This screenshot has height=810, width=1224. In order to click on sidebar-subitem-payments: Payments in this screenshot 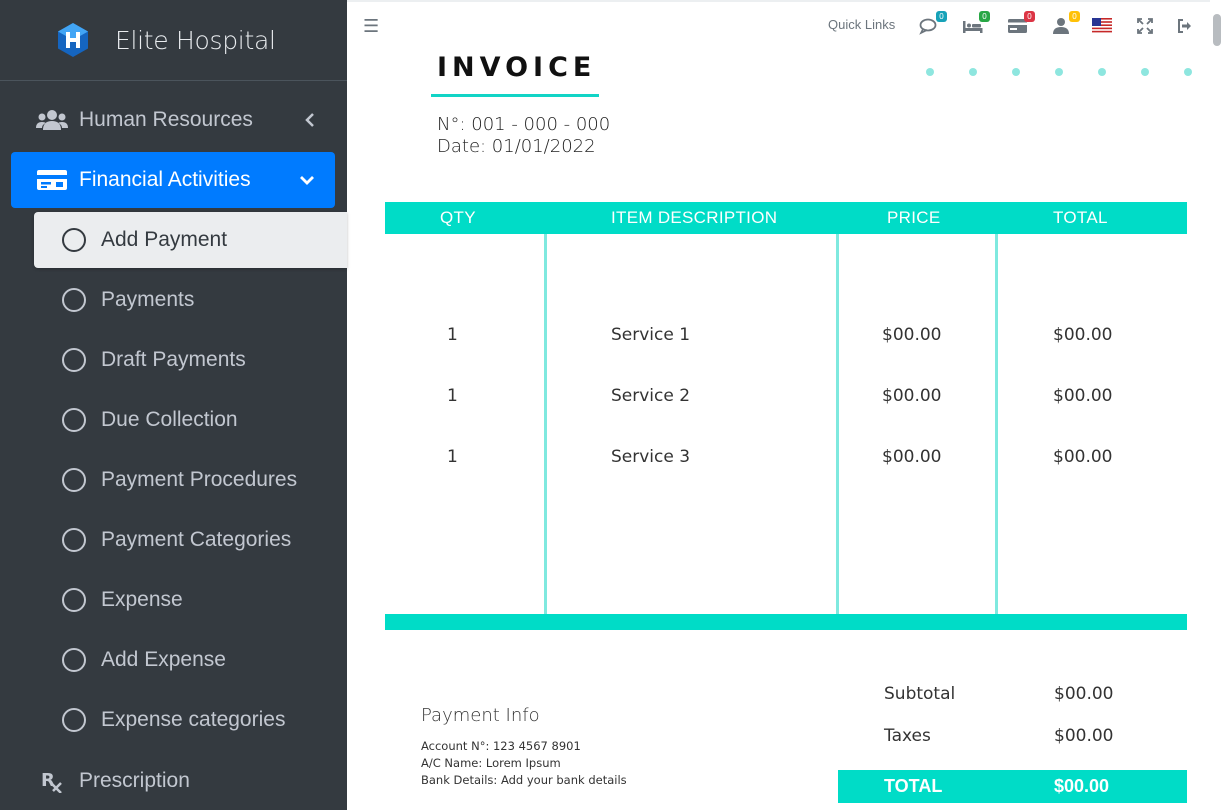, I will do `click(190, 300)`.